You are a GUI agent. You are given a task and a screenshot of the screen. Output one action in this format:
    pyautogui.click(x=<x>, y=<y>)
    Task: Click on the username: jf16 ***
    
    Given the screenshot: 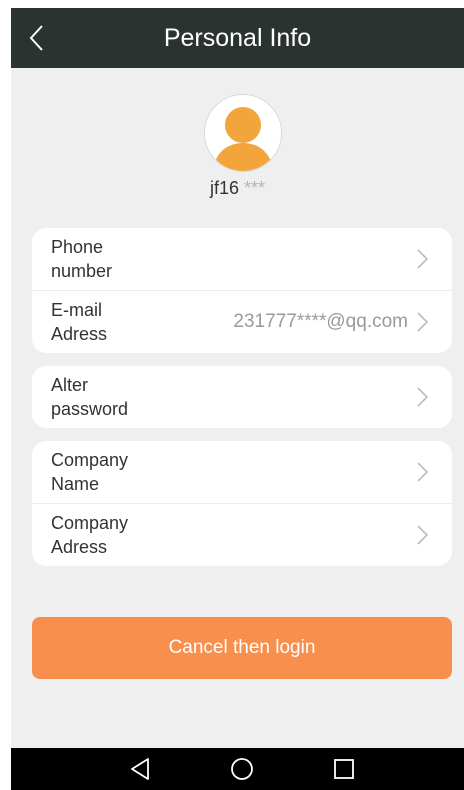 What is the action you would take?
    pyautogui.click(x=237, y=188)
    